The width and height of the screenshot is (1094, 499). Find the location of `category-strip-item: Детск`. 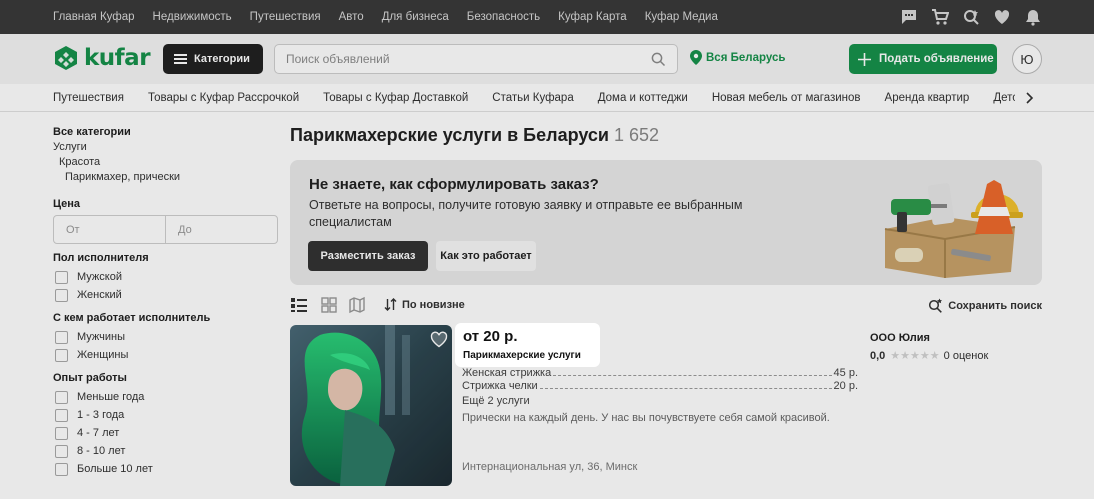

category-strip-item: Детск is located at coordinates (1004, 98).